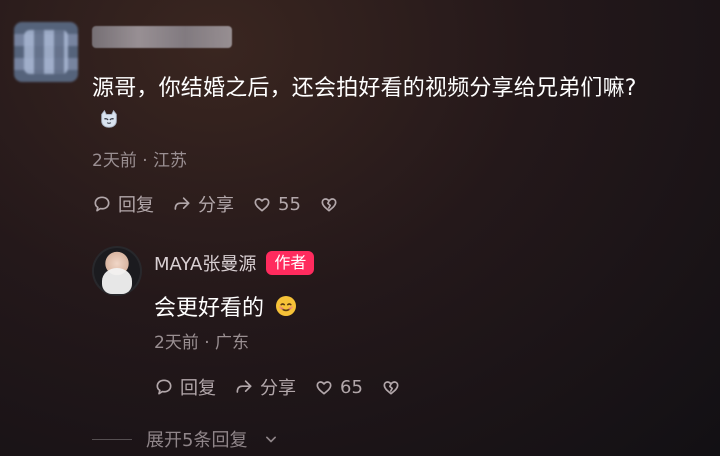  What do you see at coordinates (198, 388) in the screenshot?
I see `reply-reply-label: 回复` at bounding box center [198, 388].